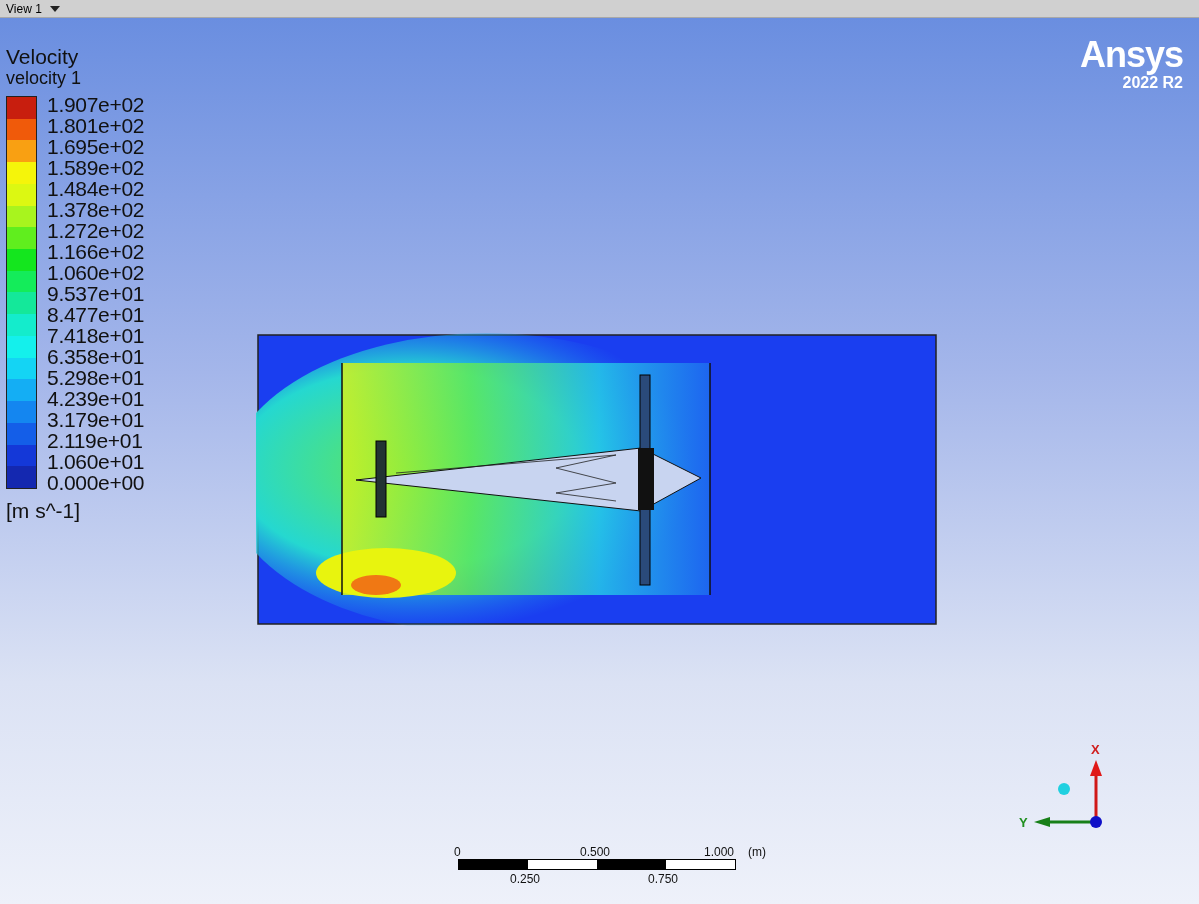 This screenshot has width=1199, height=904. What do you see at coordinates (1095, 750) in the screenshot?
I see `axis-label: X` at bounding box center [1095, 750].